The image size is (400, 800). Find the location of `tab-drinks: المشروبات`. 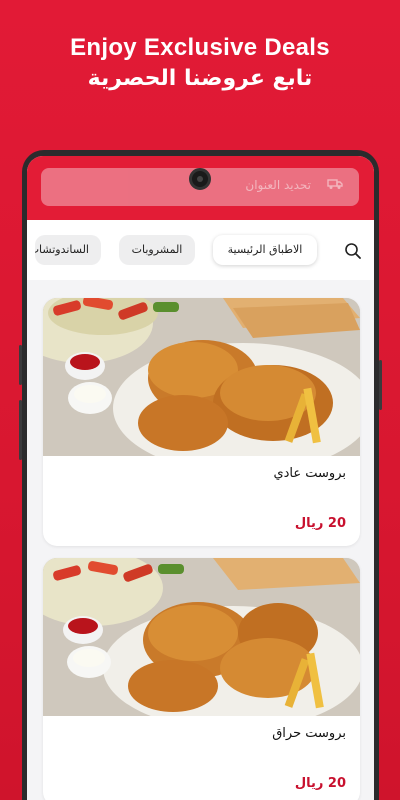

tab-drinks: المشروبات is located at coordinates (157, 250).